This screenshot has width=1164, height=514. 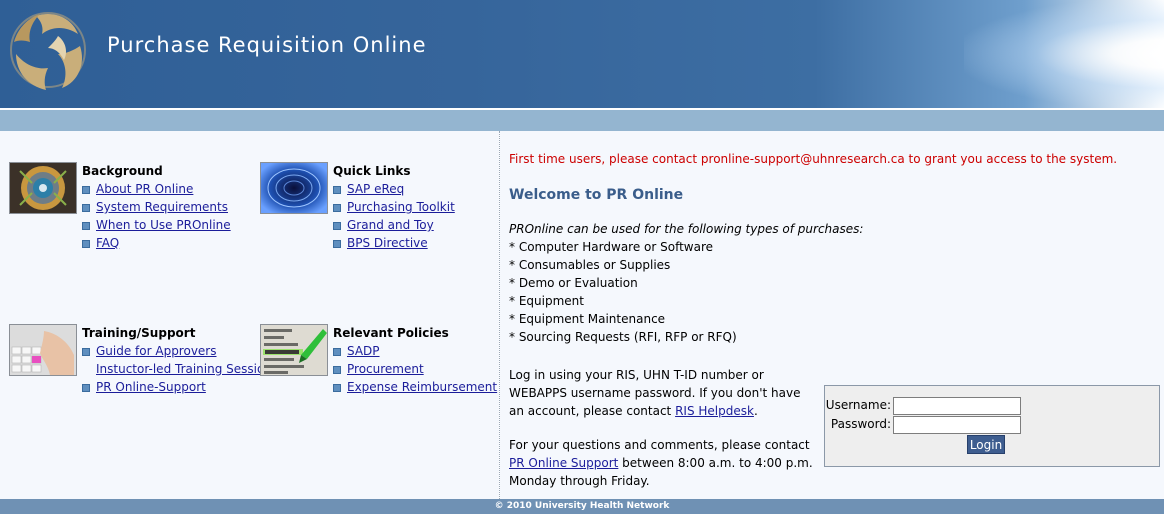 I want to click on list-item: When to Use PROnline, so click(x=156, y=226).